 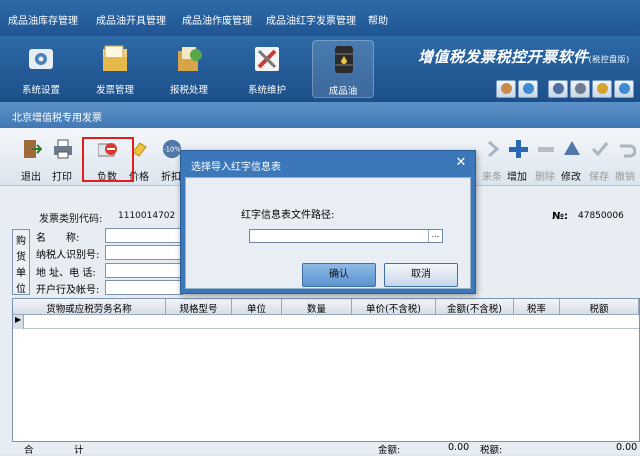 I want to click on buyer-bank-label: 开户行及帐号:, so click(x=68, y=290).